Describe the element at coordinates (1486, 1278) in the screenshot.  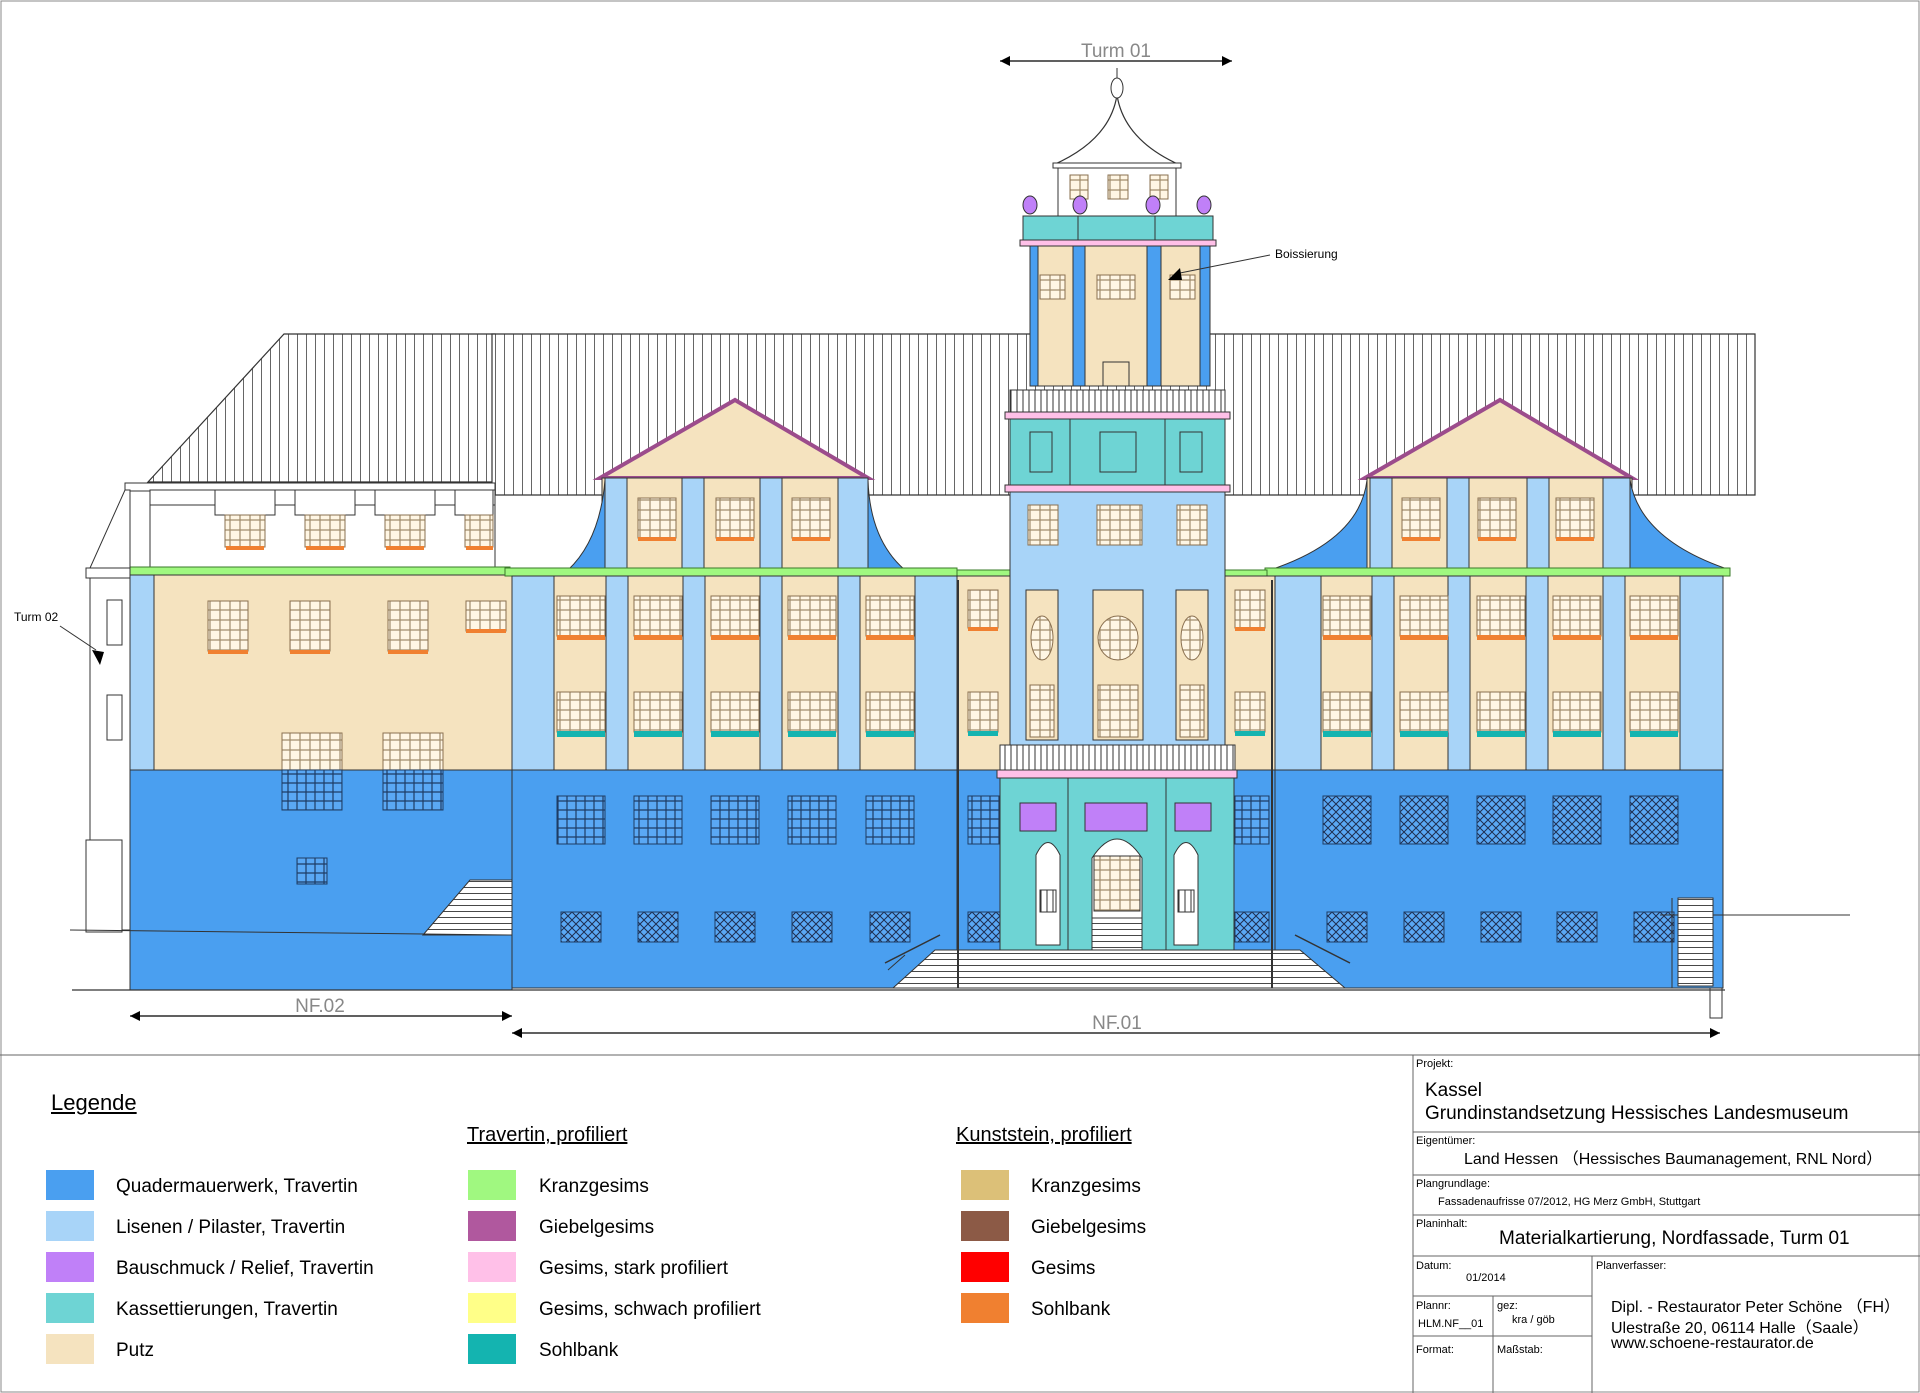
I see `datum-value: 01/2014` at that location.